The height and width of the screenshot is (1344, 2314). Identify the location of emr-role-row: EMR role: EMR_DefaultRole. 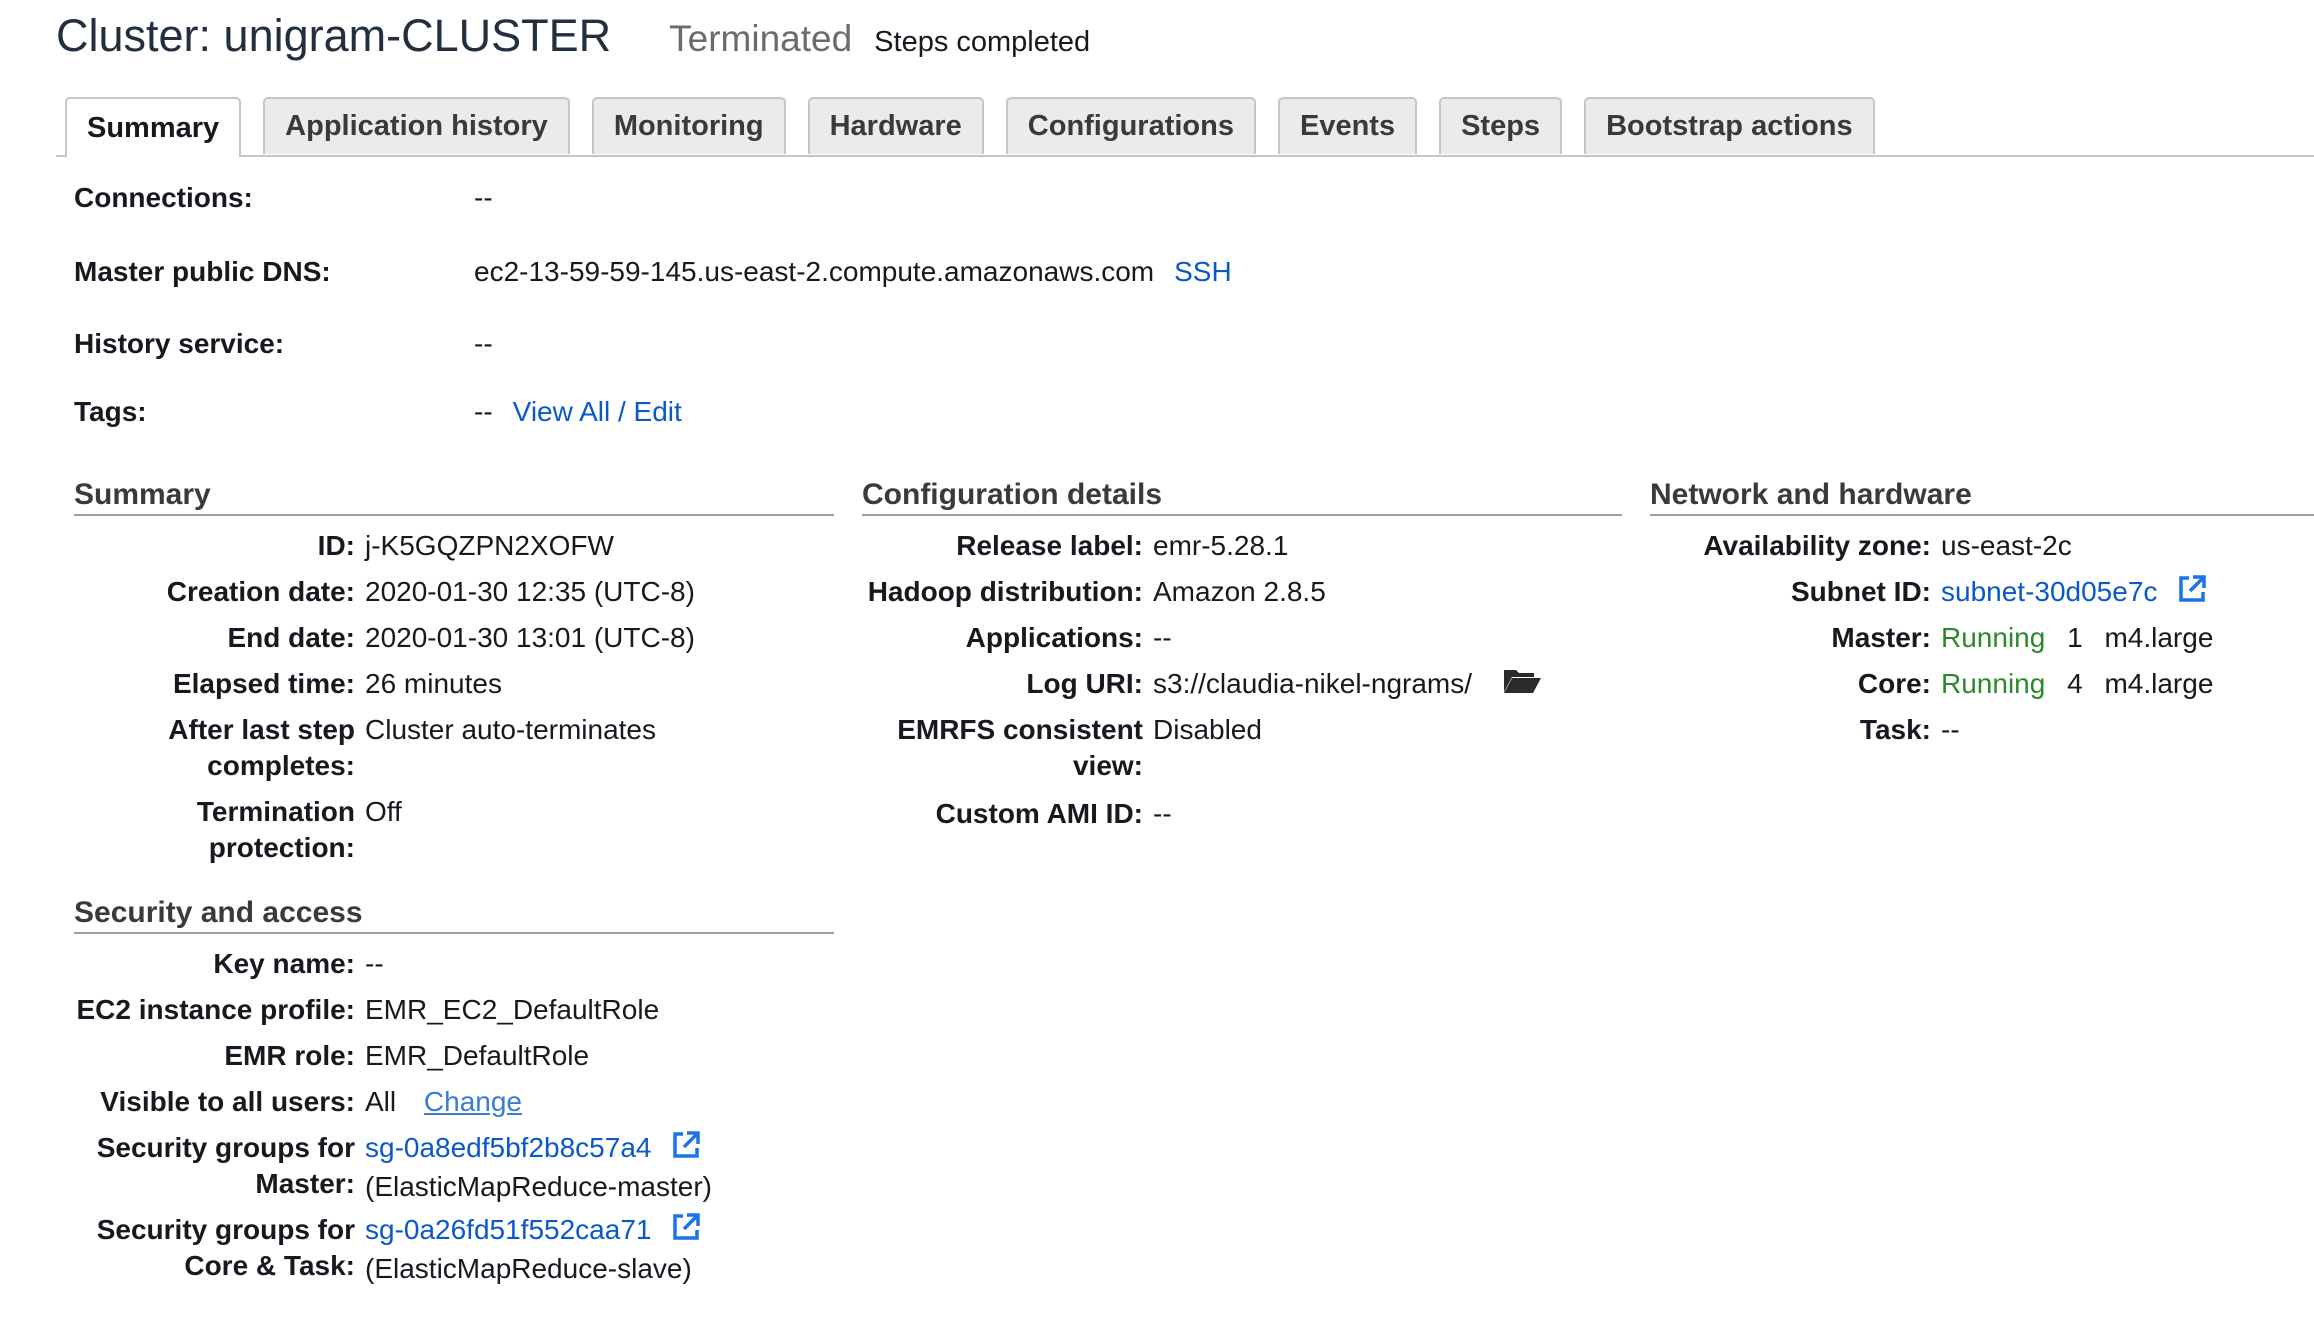
(331, 1056).